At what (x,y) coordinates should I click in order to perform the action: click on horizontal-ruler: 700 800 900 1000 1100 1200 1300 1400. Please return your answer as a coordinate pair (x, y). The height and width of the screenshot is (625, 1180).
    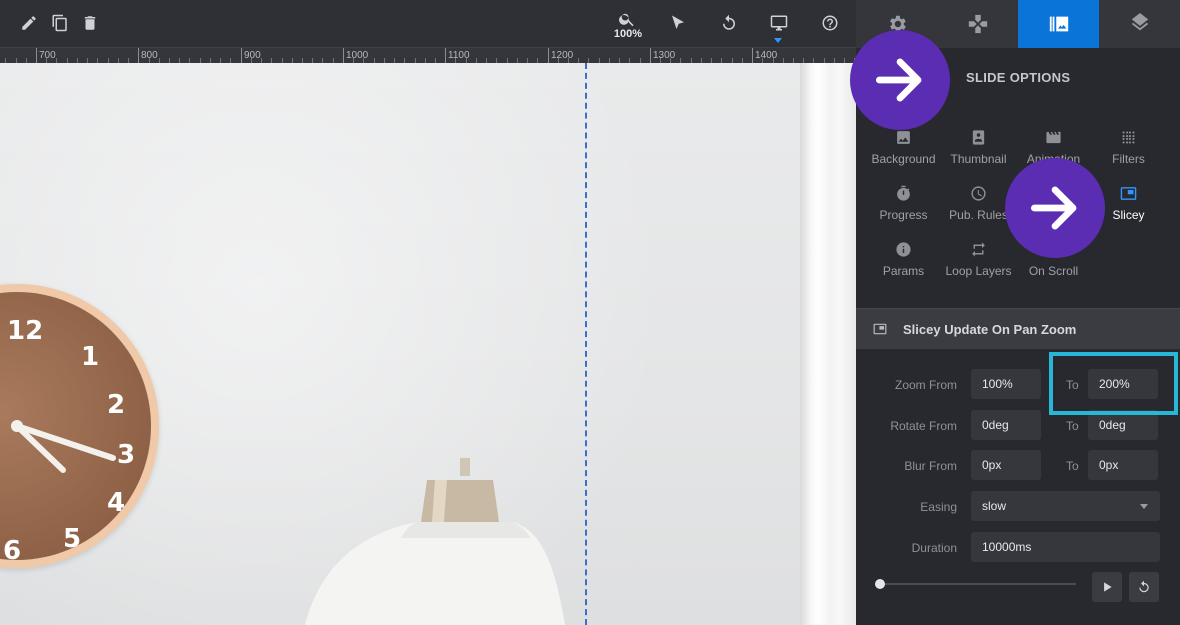
    Looking at the image, I should click on (428, 55).